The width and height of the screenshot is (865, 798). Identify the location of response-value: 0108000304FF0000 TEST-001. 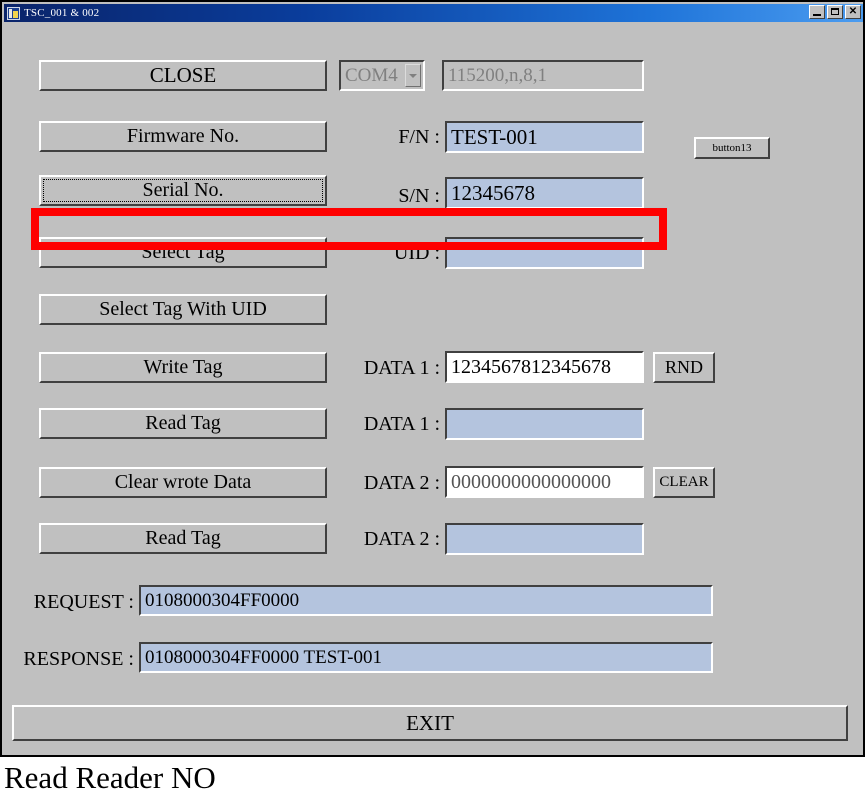
(264, 657).